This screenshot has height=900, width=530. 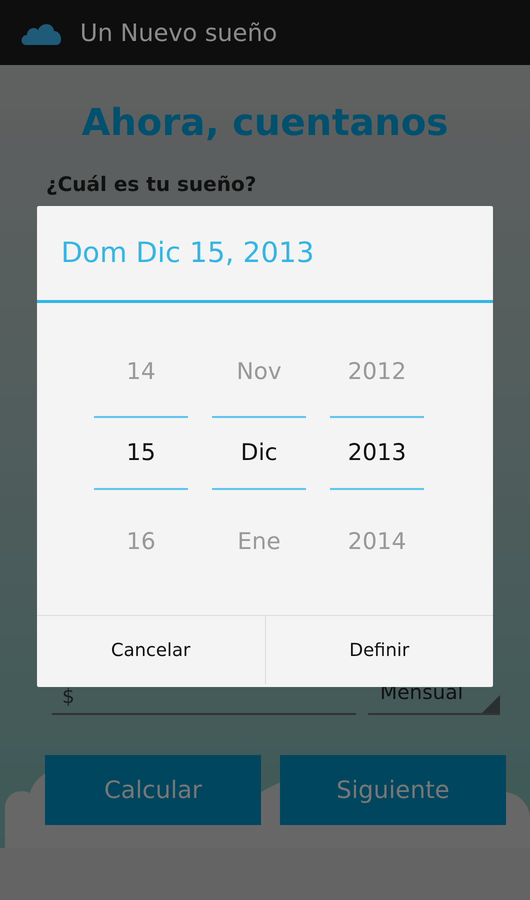 I want to click on calculate-button: Calcular, so click(x=153, y=789).